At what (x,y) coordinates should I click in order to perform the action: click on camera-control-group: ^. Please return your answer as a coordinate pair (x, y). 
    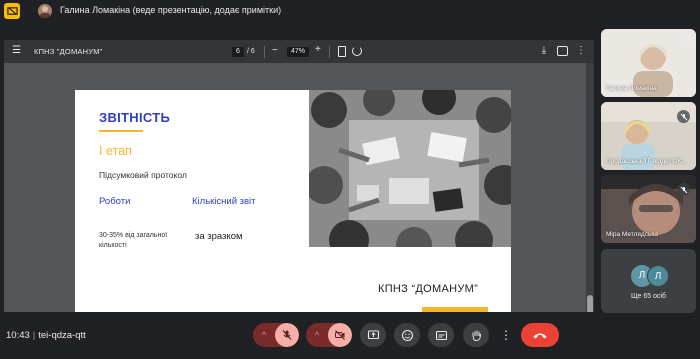
    Looking at the image, I should click on (329, 335).